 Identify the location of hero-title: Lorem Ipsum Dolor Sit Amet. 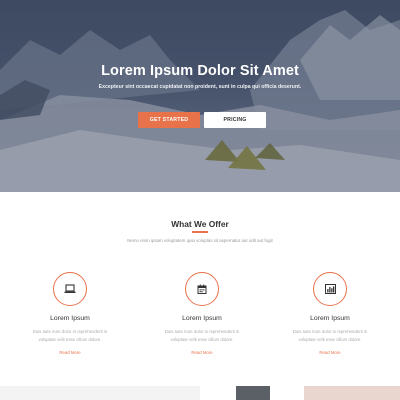
(200, 71).